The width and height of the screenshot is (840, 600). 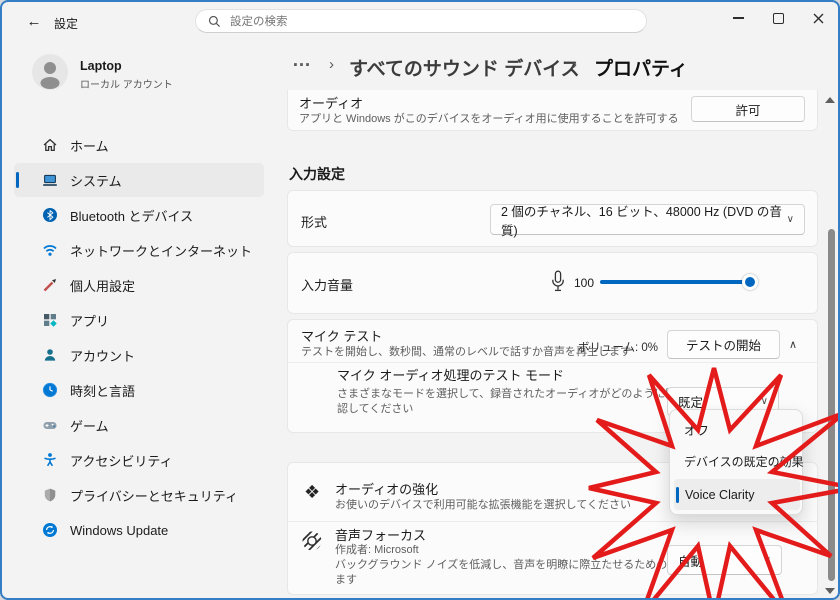 I want to click on sidebar-item-label: システム, so click(x=96, y=181).